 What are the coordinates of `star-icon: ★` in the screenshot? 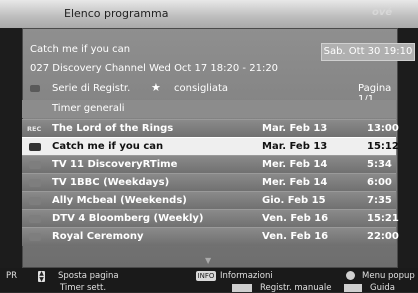 It's located at (156, 87).